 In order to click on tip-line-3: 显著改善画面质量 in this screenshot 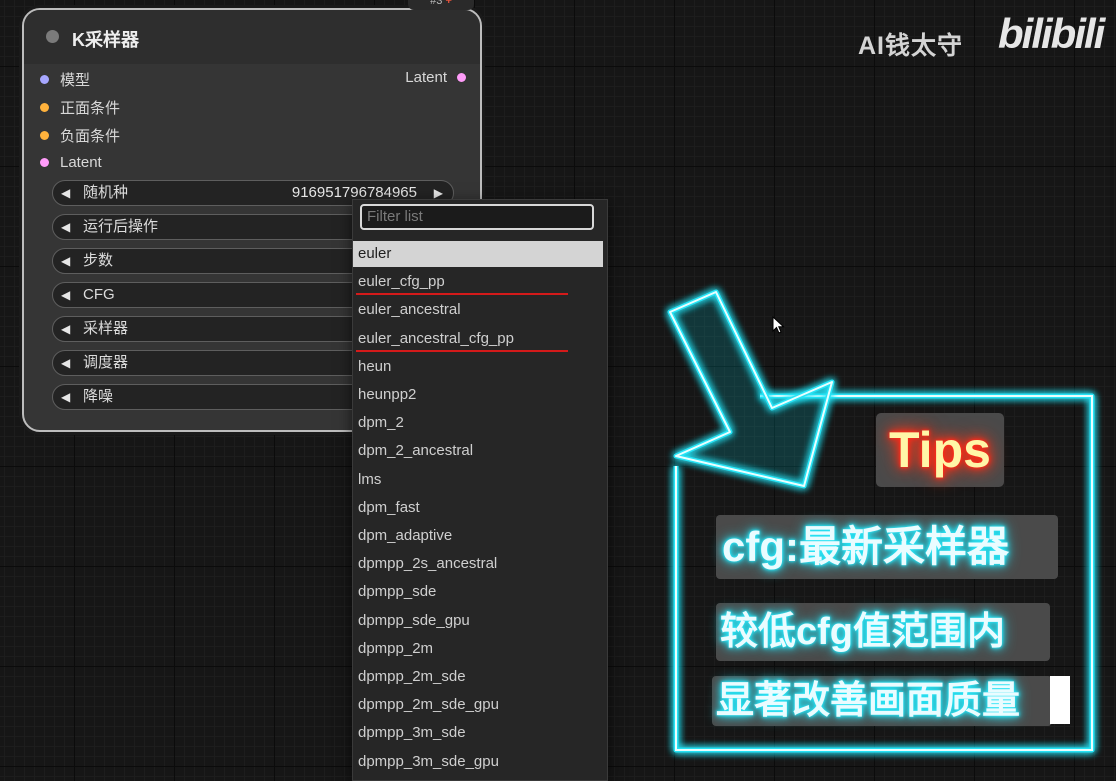, I will do `click(882, 701)`.